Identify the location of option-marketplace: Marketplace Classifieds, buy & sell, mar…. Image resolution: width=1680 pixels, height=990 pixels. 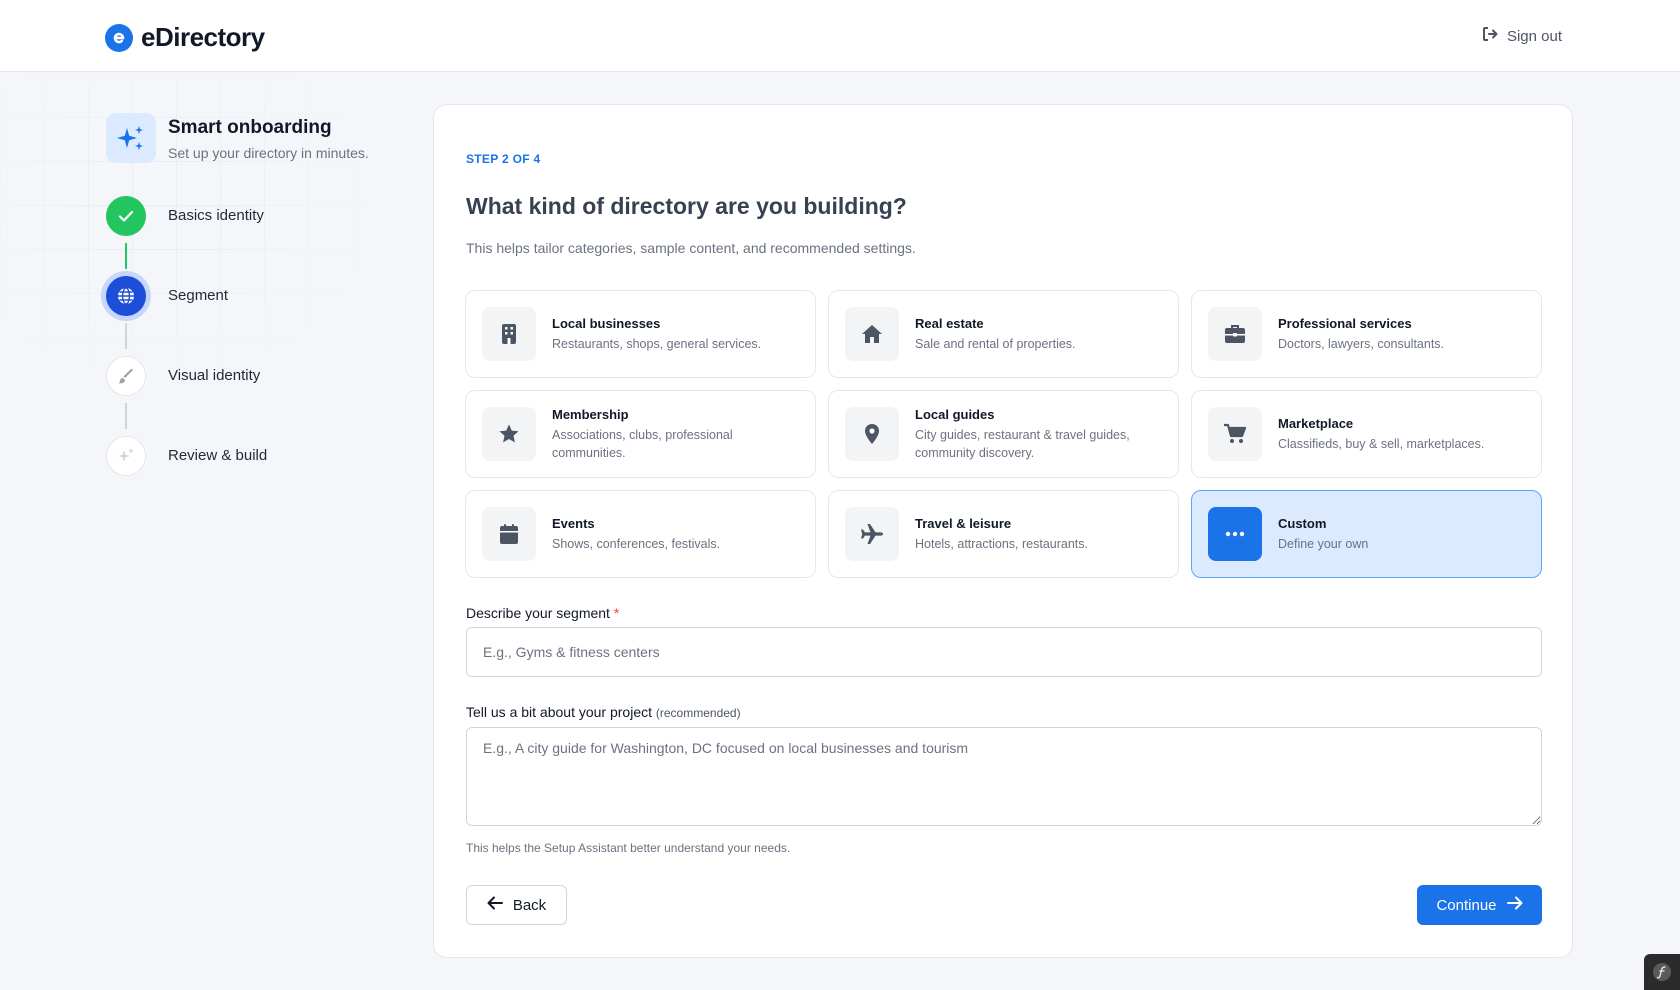
(1366, 434).